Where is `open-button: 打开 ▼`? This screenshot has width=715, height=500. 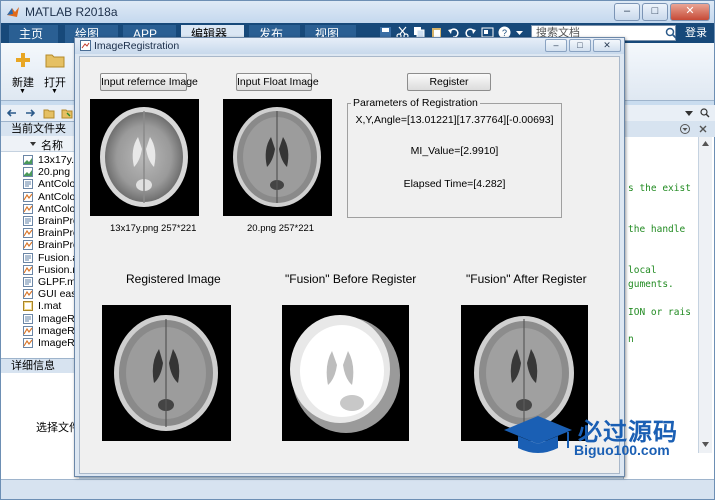
open-button: 打开 ▼ is located at coordinates (55, 73).